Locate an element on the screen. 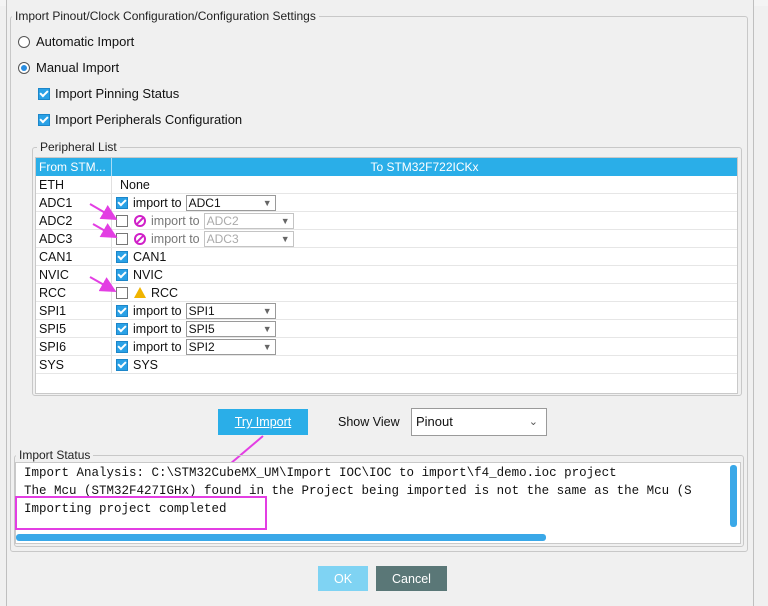 The image size is (768, 606). import-peripherals-label: Import Peripherals Configuration is located at coordinates (149, 119).